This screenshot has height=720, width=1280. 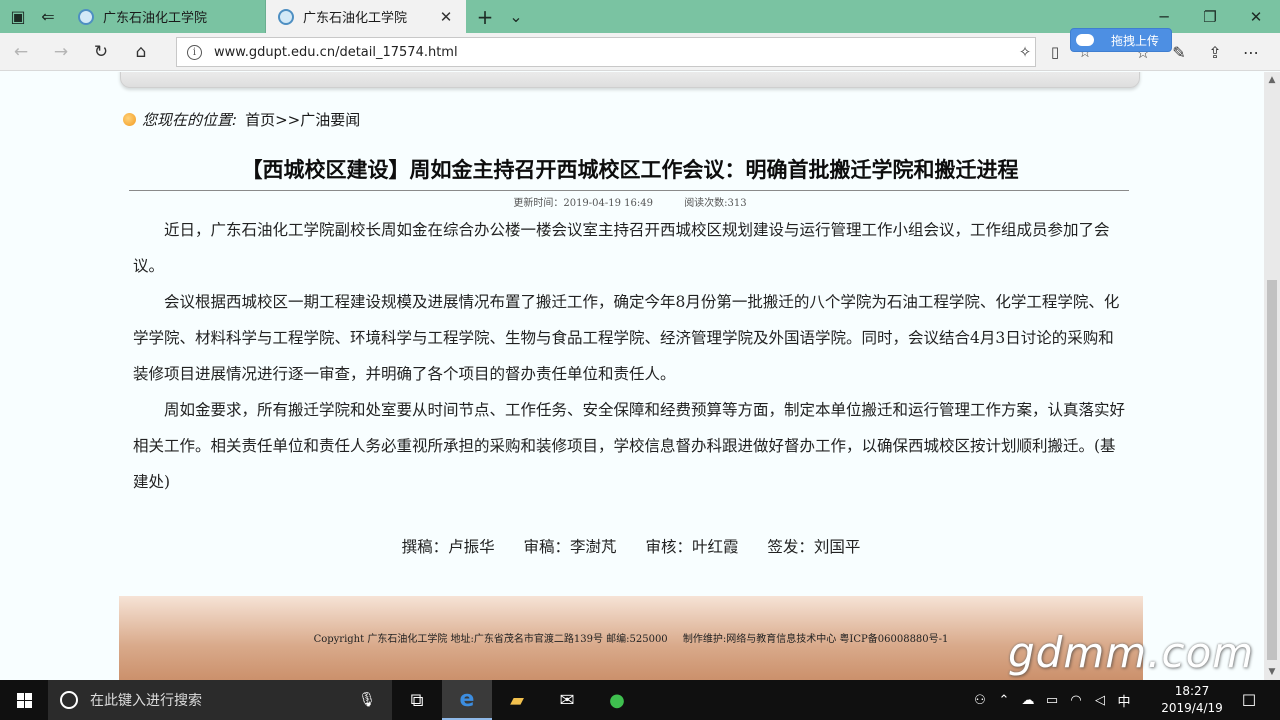 What do you see at coordinates (1272, 80) in the screenshot?
I see `scroll-up-arrow-icon: ▲` at bounding box center [1272, 80].